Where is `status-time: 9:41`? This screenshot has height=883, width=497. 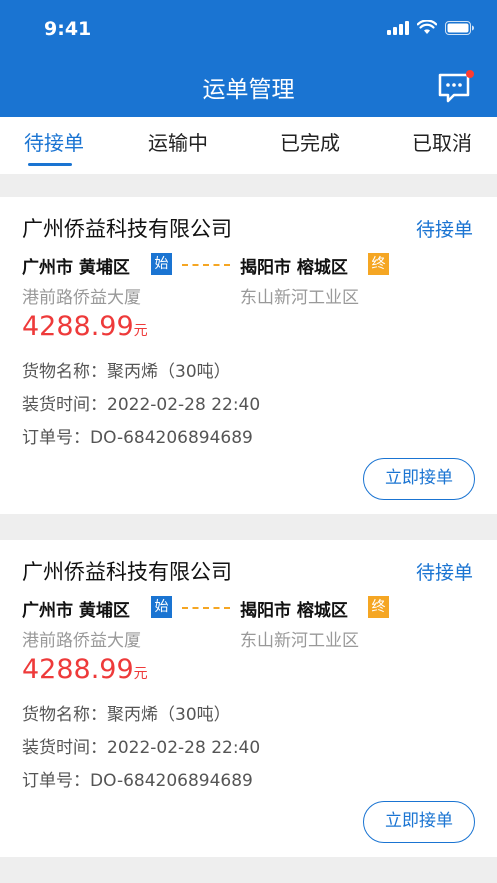
status-time: 9:41 is located at coordinates (68, 29).